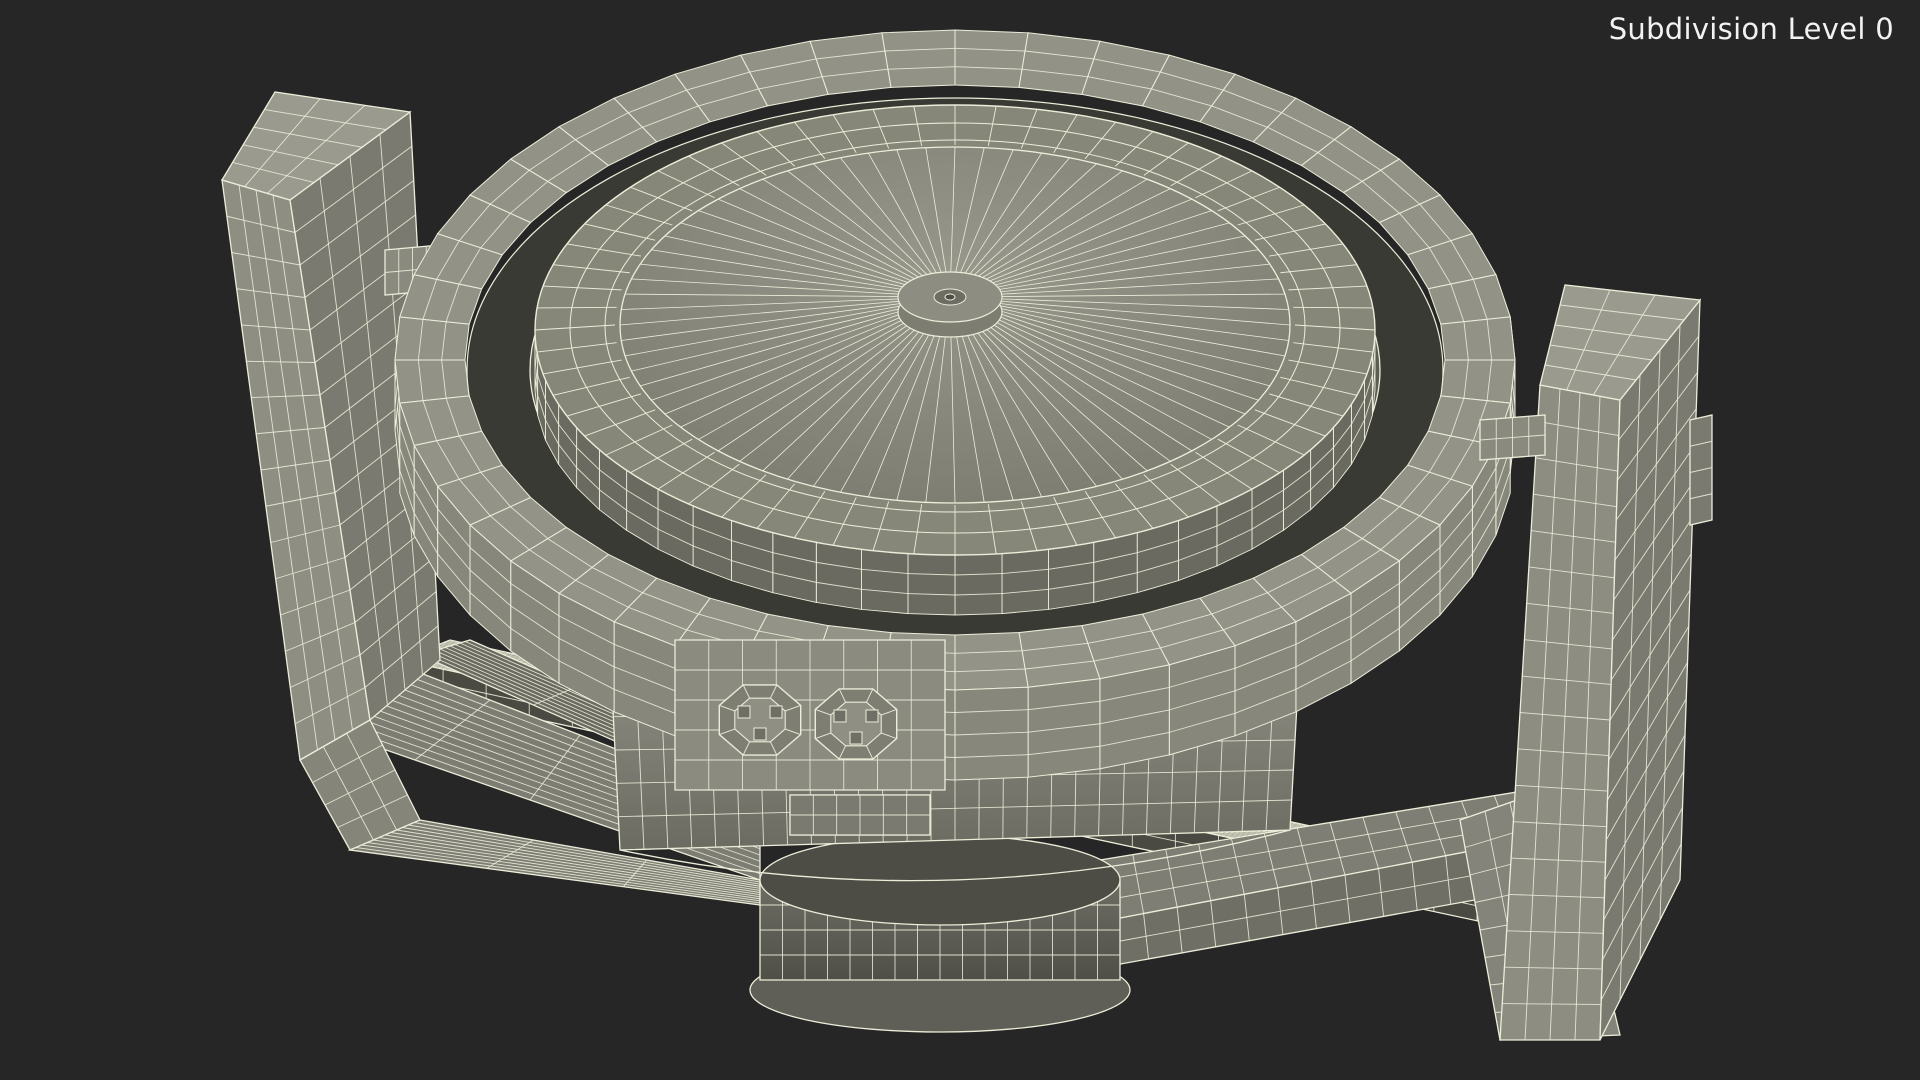 The width and height of the screenshot is (1920, 1080). I want to click on subdivision-level-label: Subdivision Level 0, so click(1751, 29).